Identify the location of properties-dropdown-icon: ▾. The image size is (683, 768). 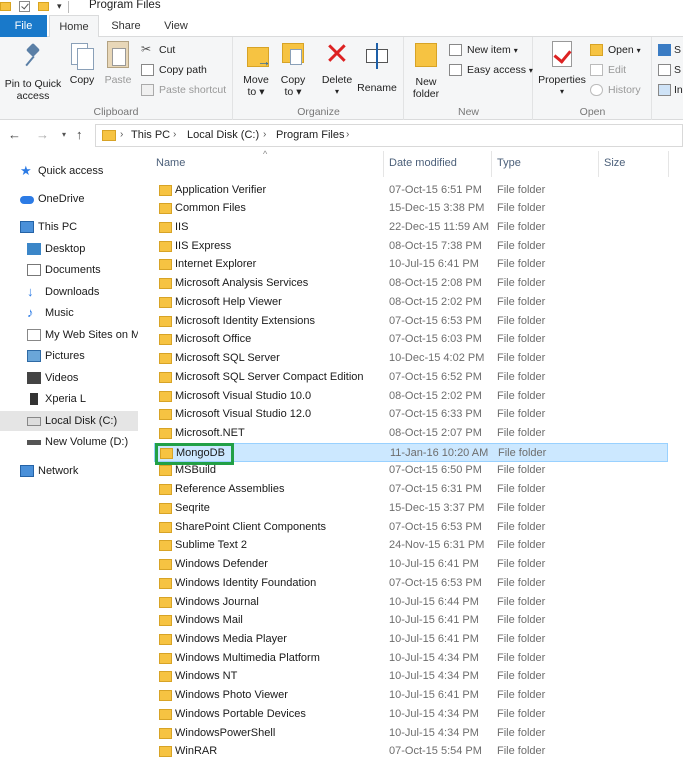
(562, 92).